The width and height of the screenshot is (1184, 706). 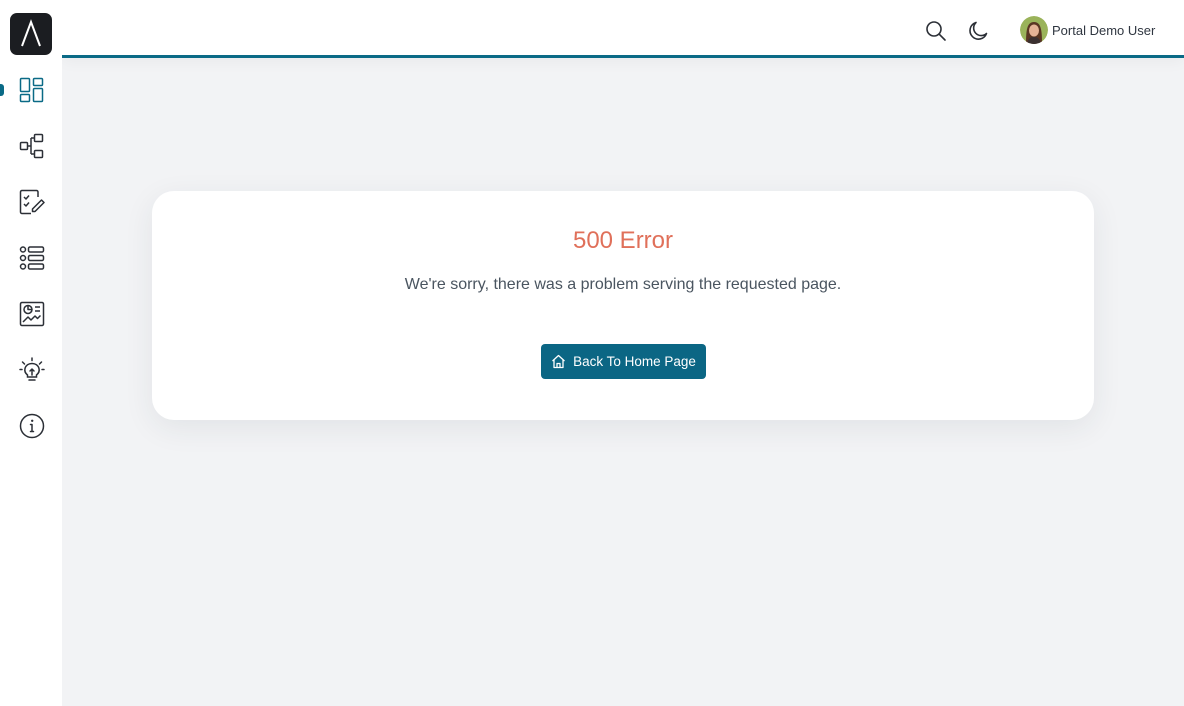 I want to click on active-indicator, so click(x=2, y=90).